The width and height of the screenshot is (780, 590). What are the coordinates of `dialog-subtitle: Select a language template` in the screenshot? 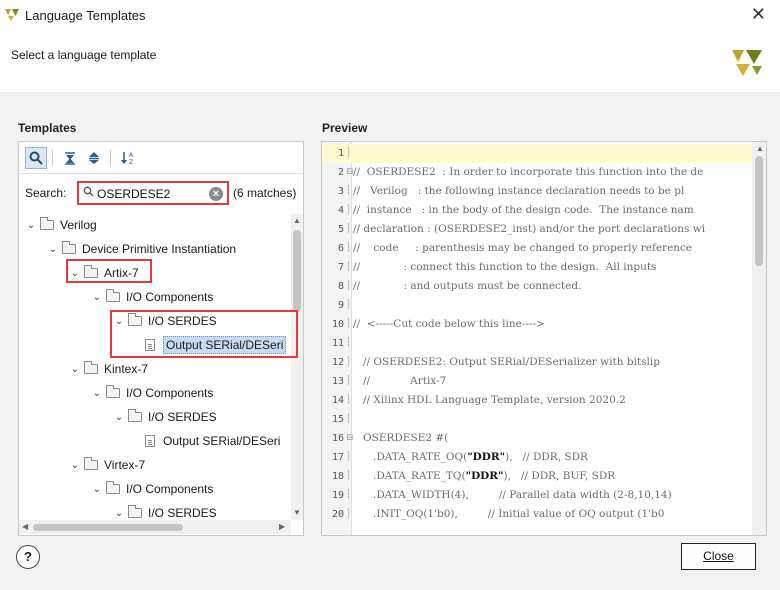 It's located at (84, 55).